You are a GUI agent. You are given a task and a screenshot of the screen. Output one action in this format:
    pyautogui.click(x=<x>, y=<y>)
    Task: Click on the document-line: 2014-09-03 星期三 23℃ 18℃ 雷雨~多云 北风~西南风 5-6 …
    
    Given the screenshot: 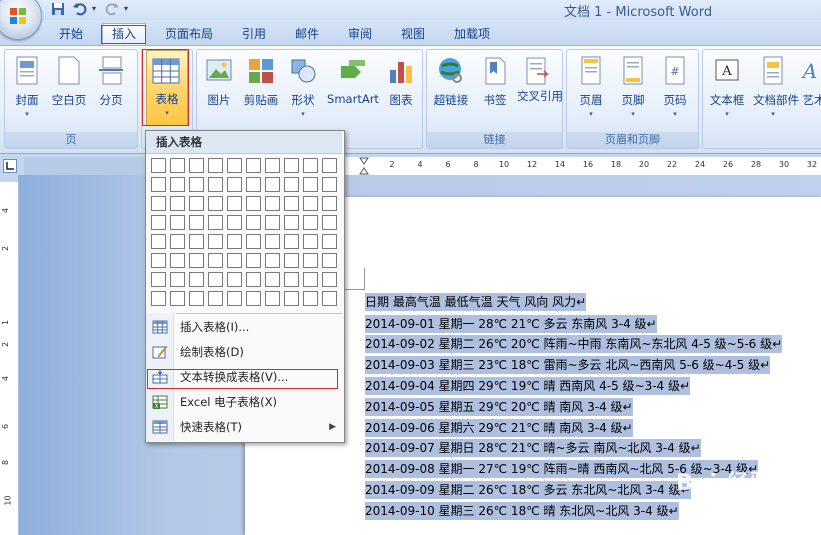 What is the action you would take?
    pyautogui.click(x=568, y=365)
    